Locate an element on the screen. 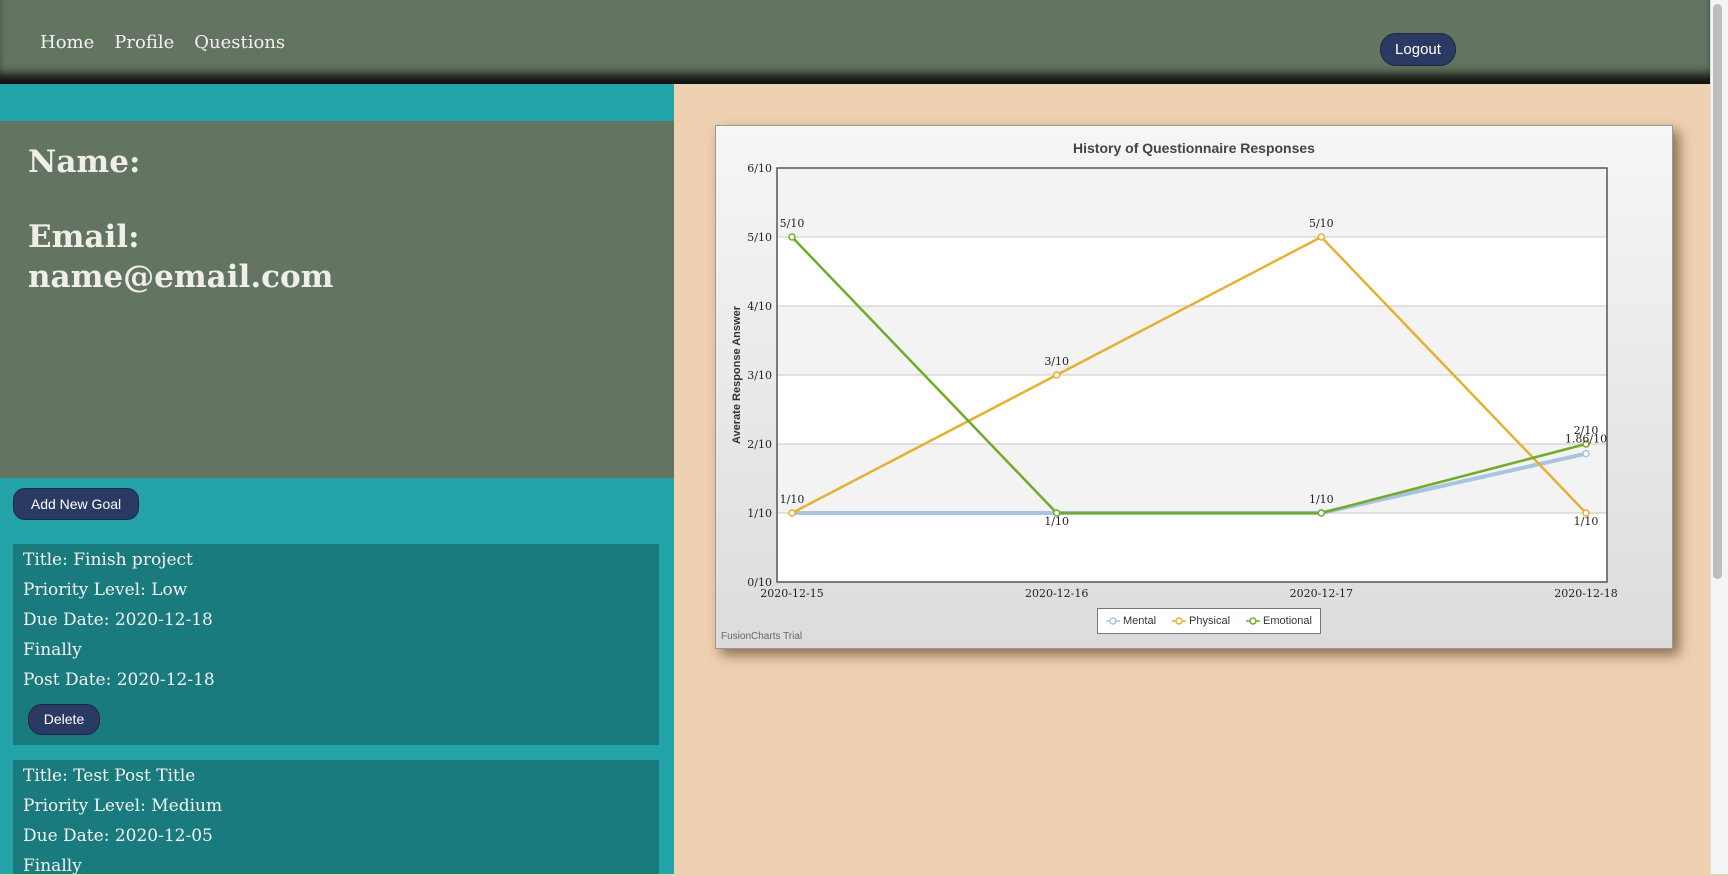 This screenshot has height=876, width=1728. add-new-goal-button: Add New Goal is located at coordinates (76, 504).